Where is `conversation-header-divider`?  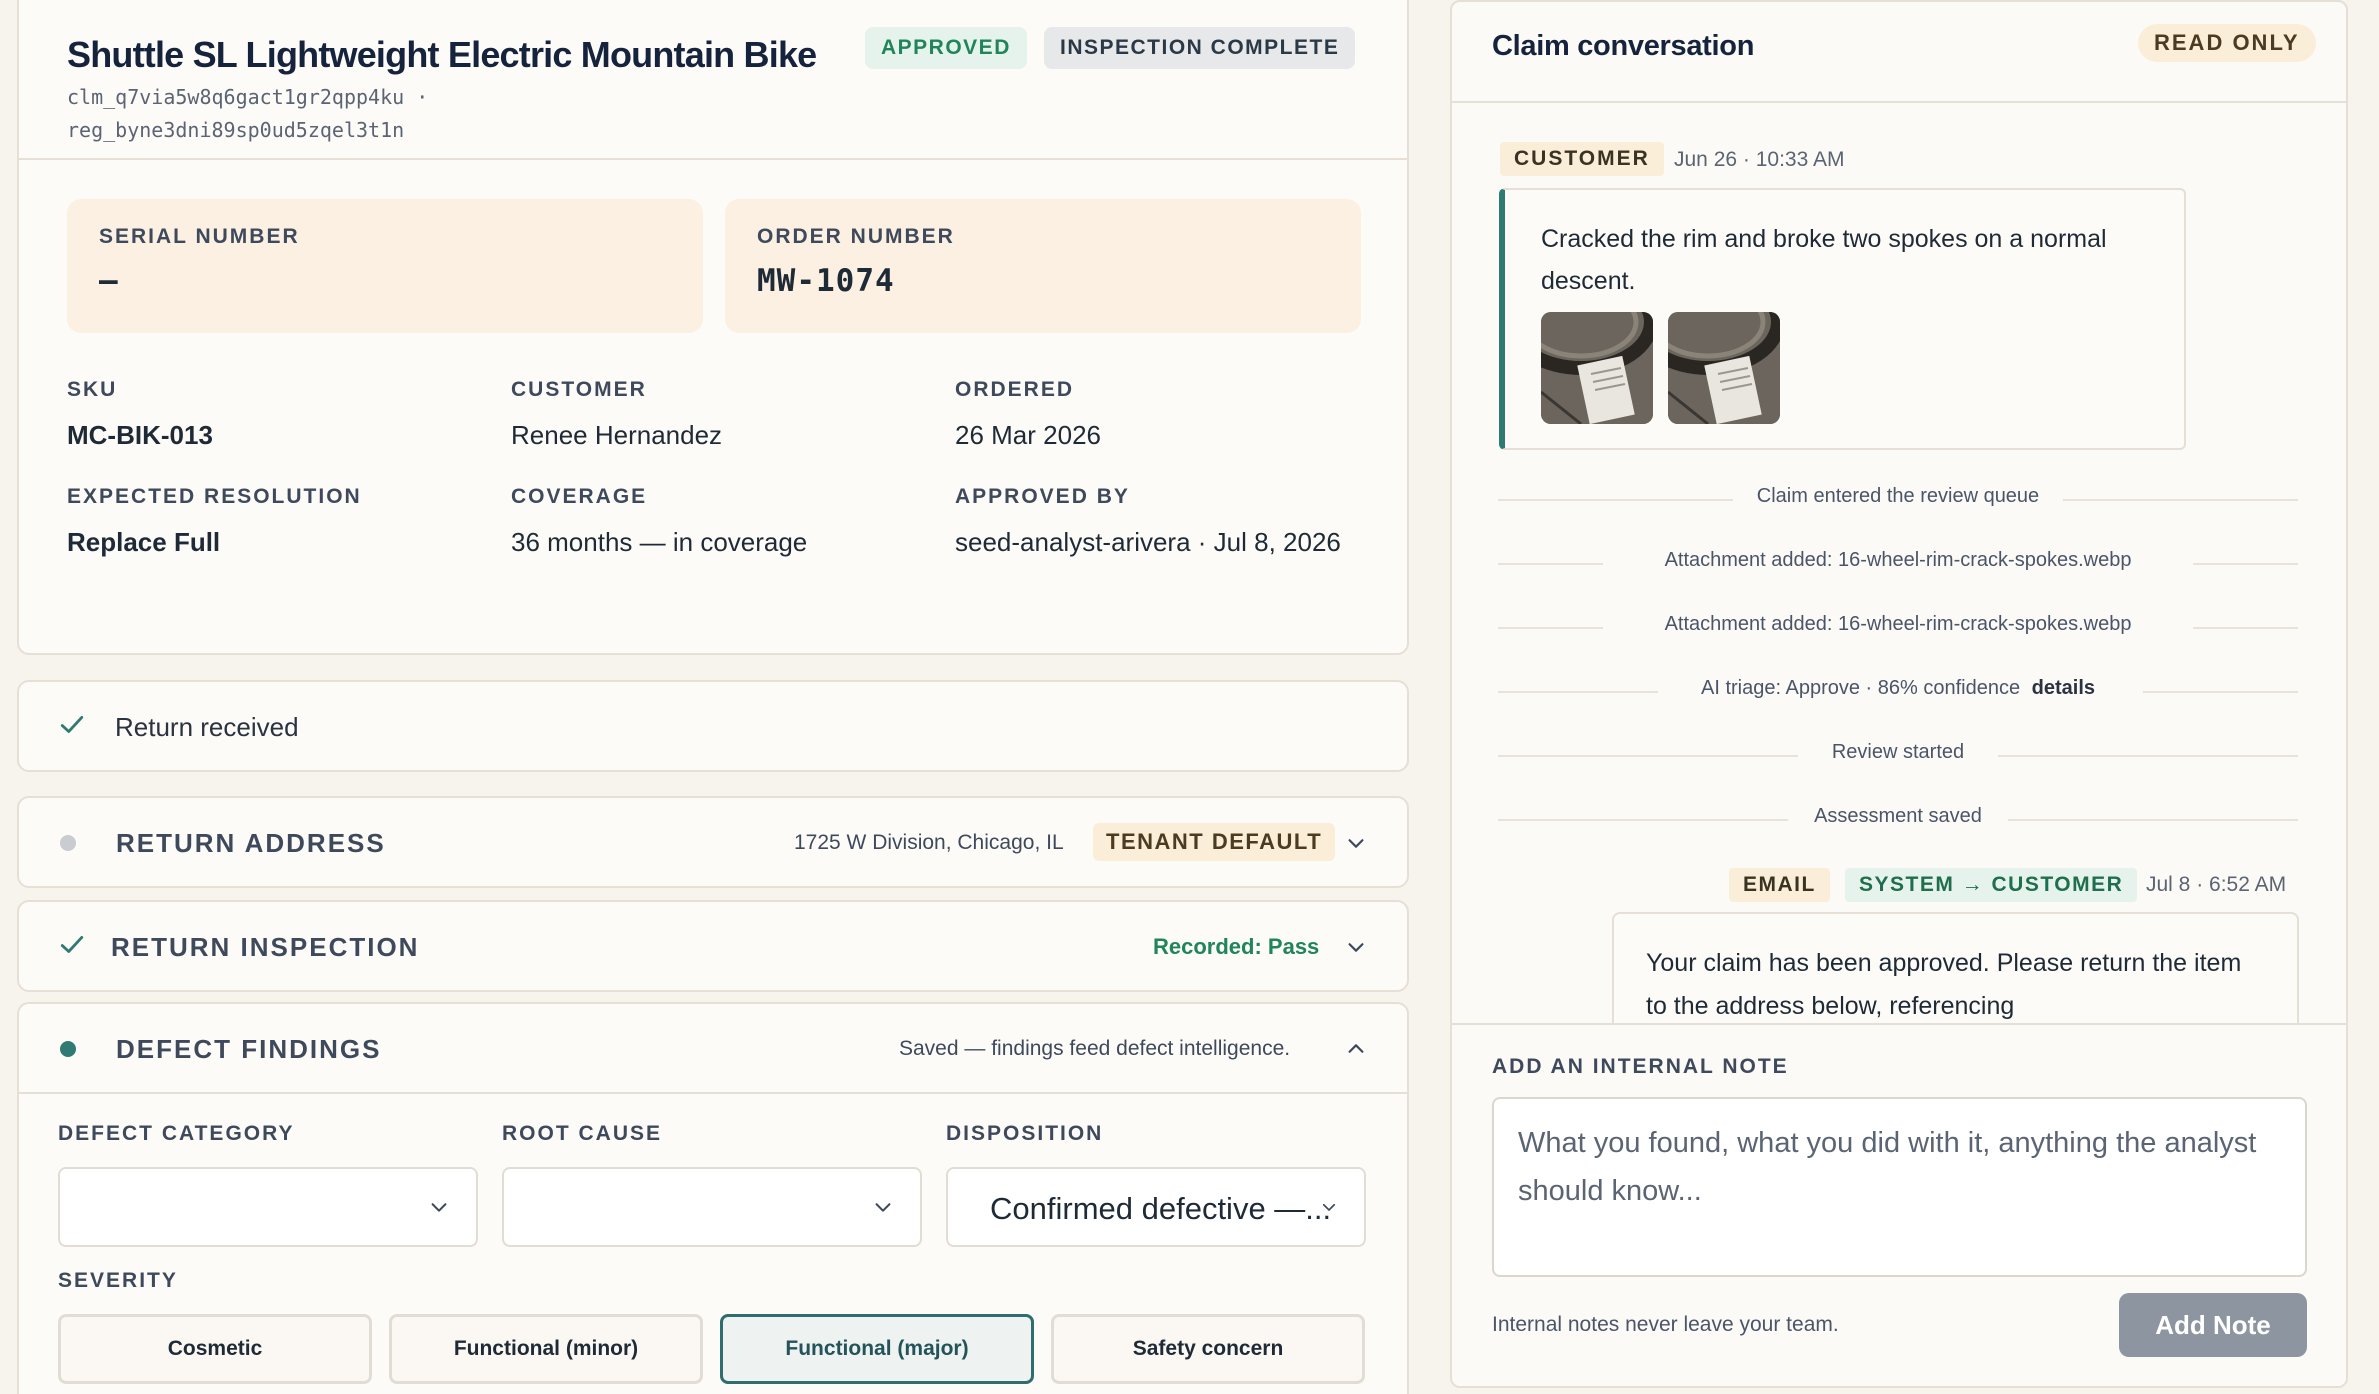
conversation-header-divider is located at coordinates (1899, 102).